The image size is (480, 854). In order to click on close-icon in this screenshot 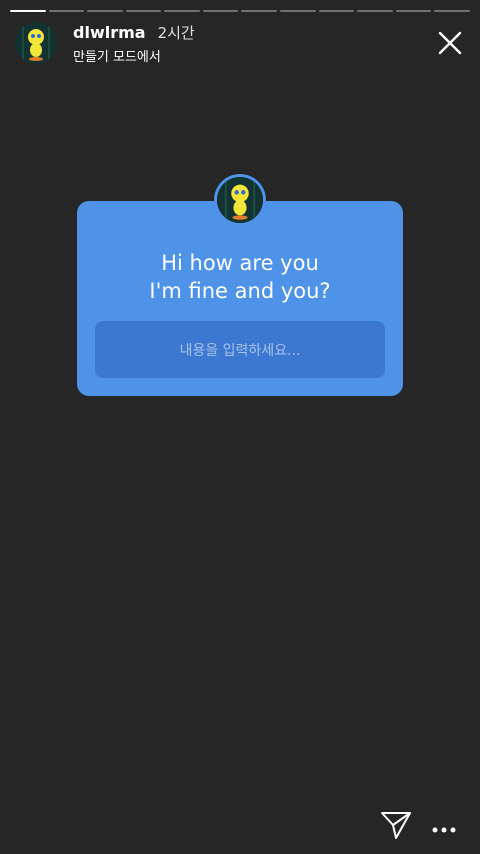, I will do `click(450, 43)`.